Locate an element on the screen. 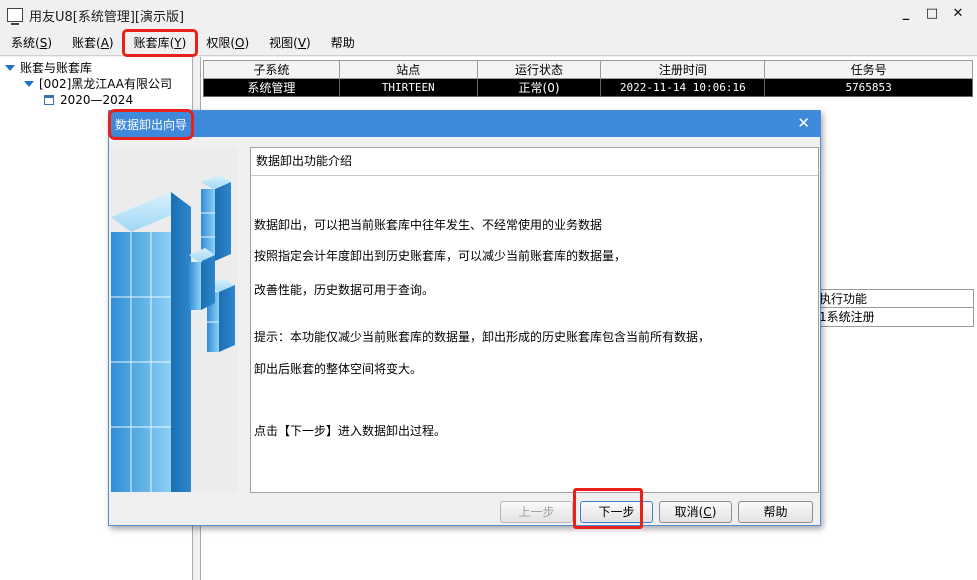 The image size is (977, 580). menu-account-set: 账套(A) is located at coordinates (93, 43).